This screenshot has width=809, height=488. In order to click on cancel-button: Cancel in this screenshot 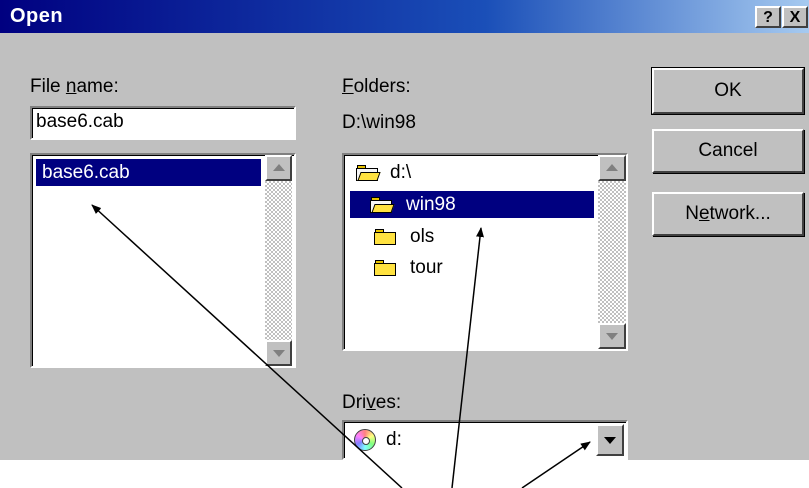, I will do `click(728, 151)`.